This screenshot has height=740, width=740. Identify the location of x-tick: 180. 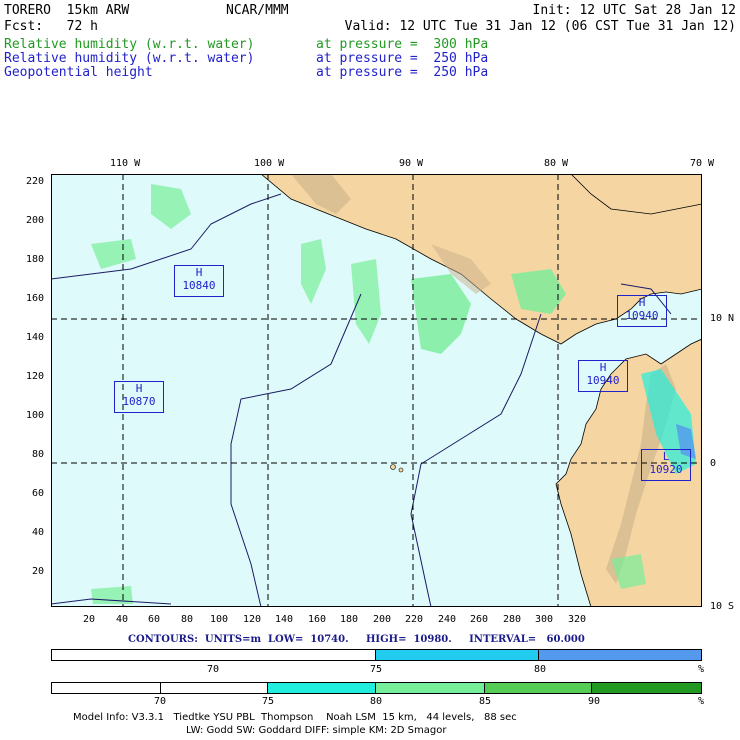
(349, 619).